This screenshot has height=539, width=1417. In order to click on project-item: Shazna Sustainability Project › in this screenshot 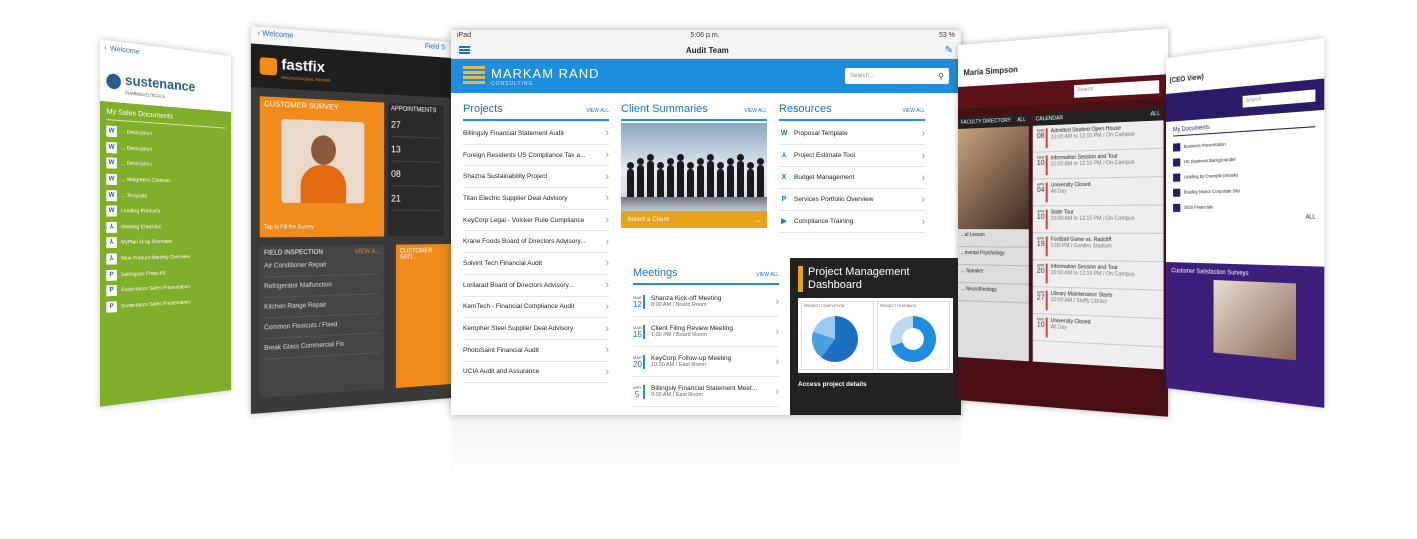, I will do `click(536, 177)`.